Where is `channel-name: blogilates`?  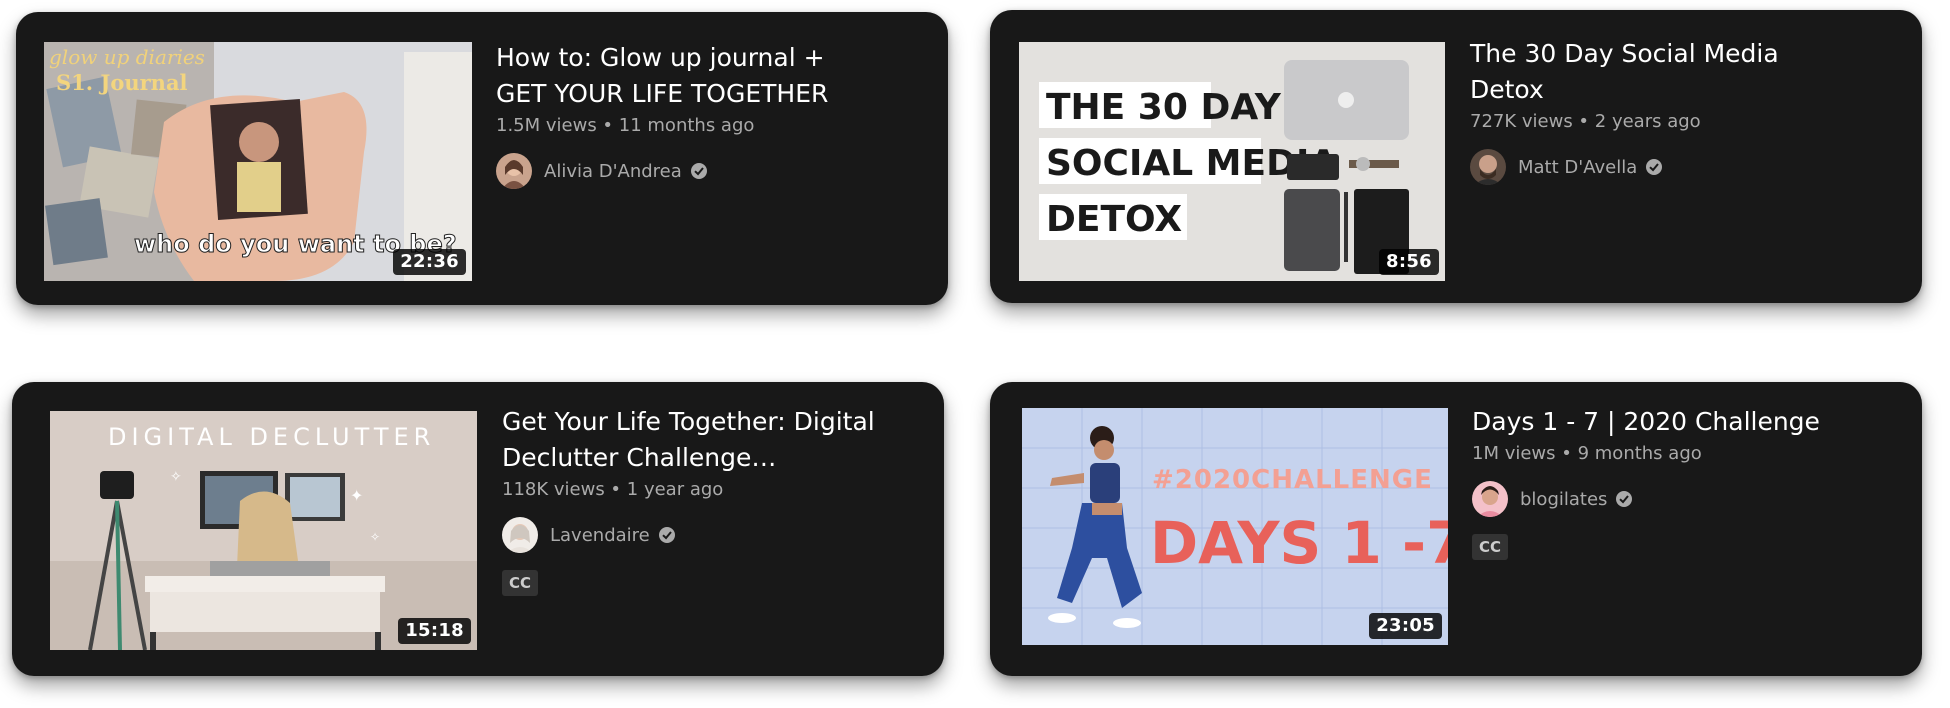 channel-name: blogilates is located at coordinates (1563, 499).